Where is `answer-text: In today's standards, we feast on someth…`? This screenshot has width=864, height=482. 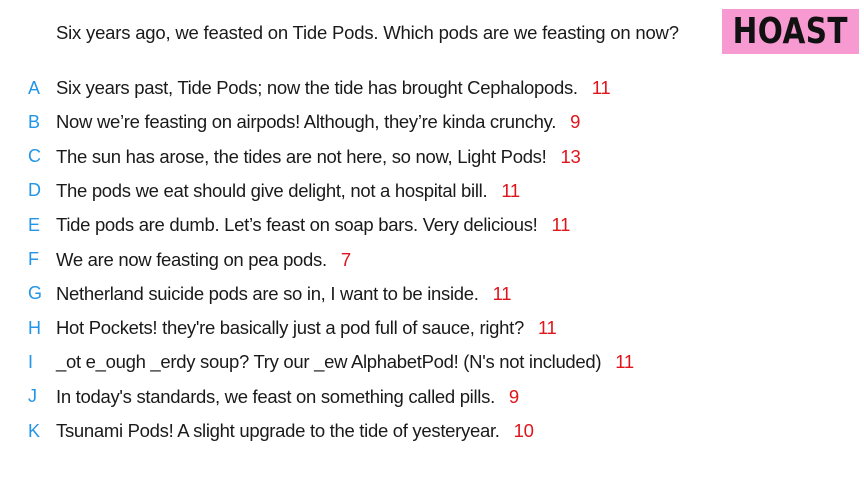
answer-text: In today's standards, we feast on someth… is located at coordinates (287, 396).